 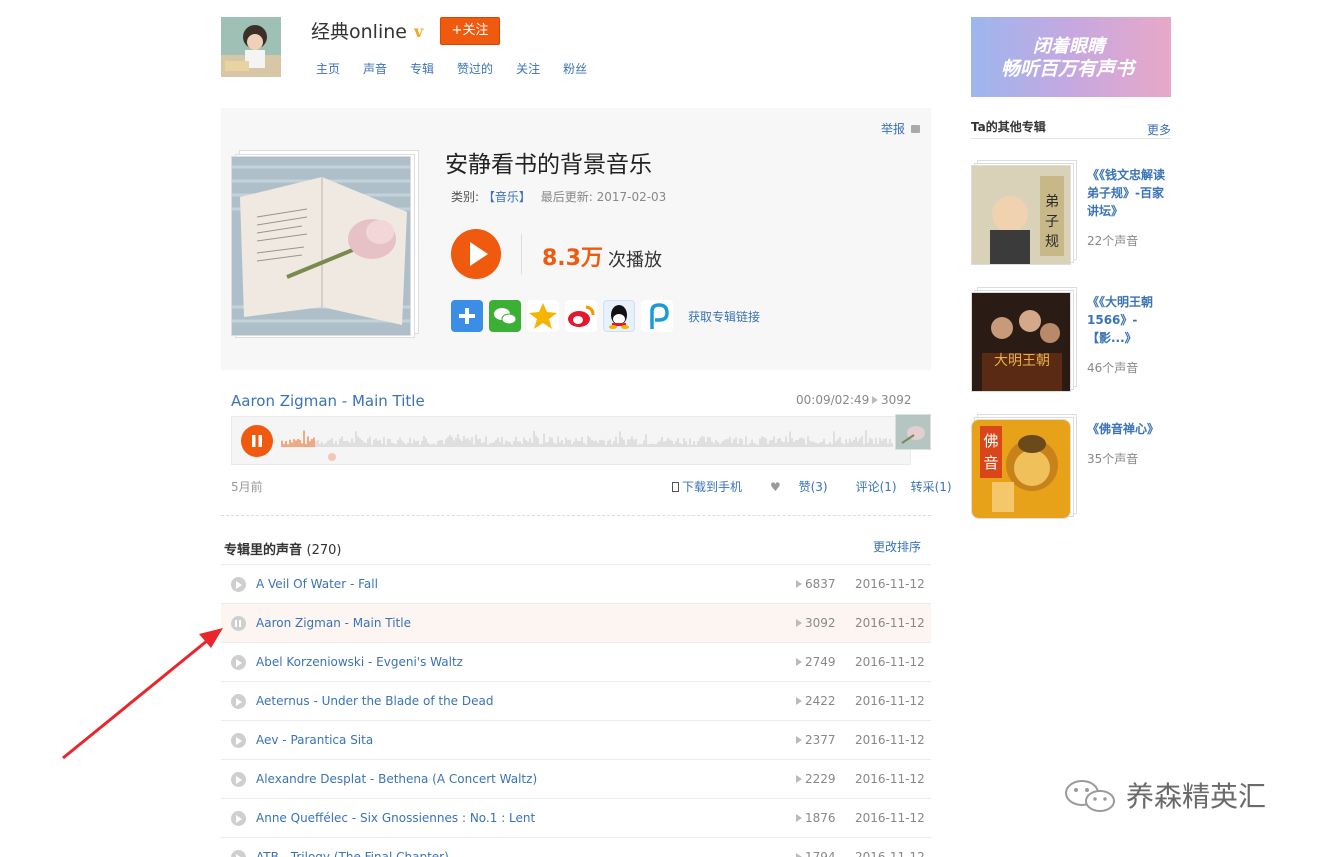 What do you see at coordinates (505, 316) in the screenshot?
I see `wechat-icon` at bounding box center [505, 316].